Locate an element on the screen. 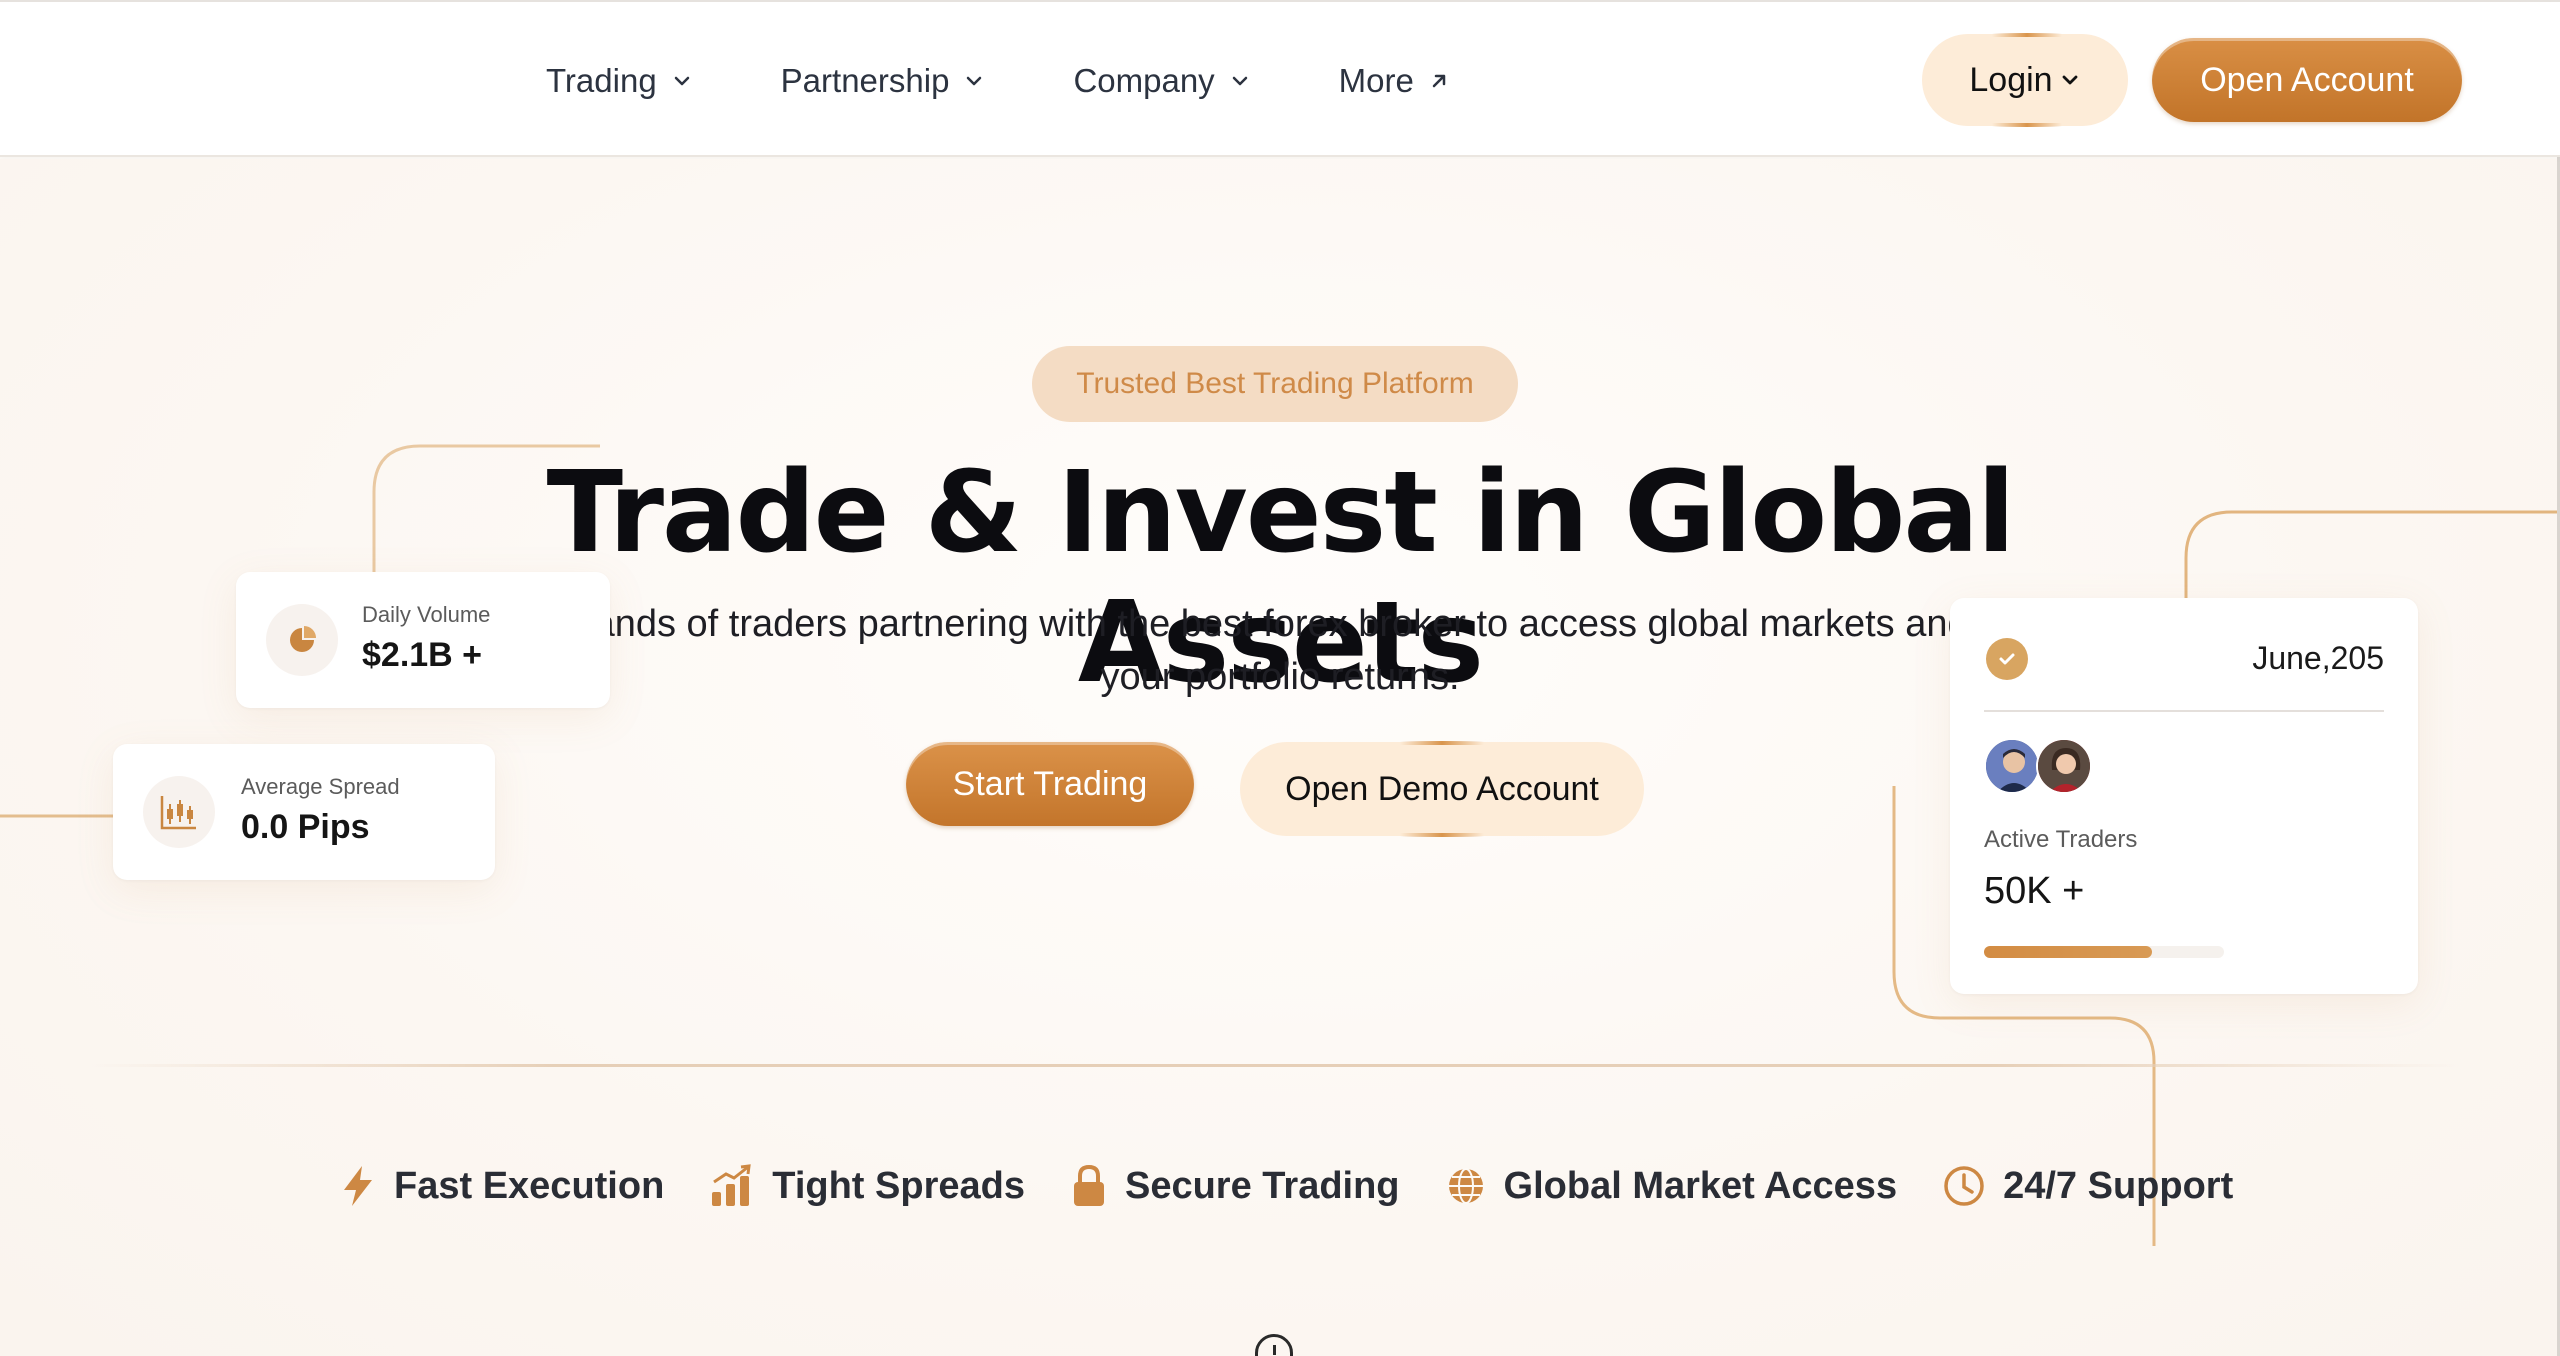 This screenshot has width=2560, height=1356. feature-label: Fast Execution is located at coordinates (529, 1185).